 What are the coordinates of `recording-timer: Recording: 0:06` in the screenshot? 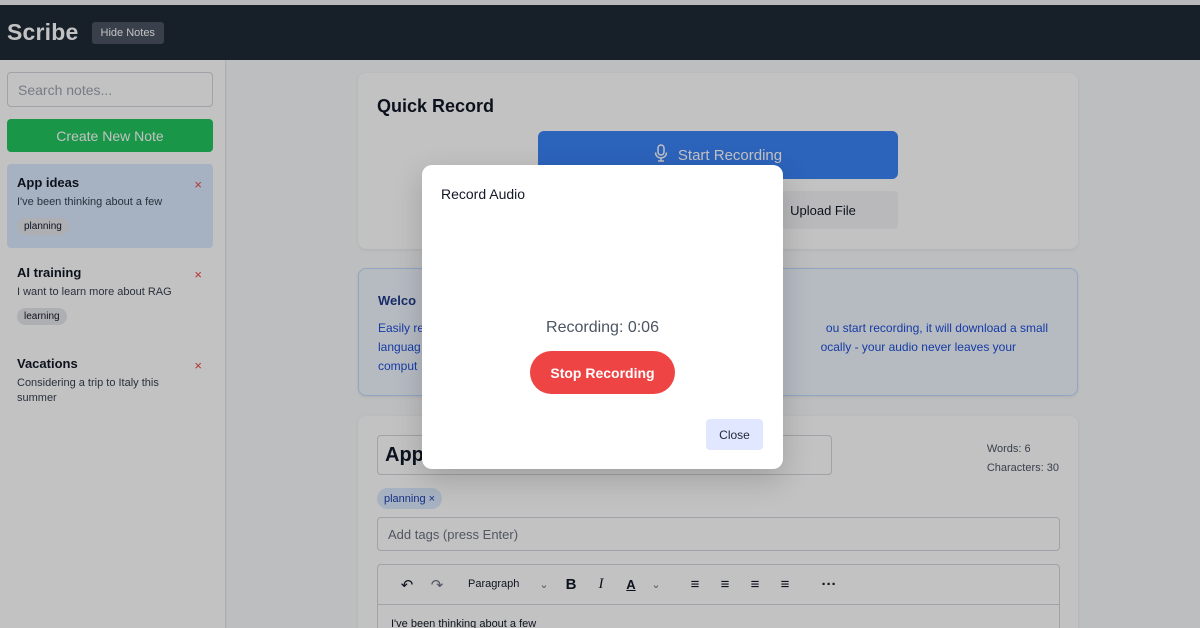 It's located at (602, 327).